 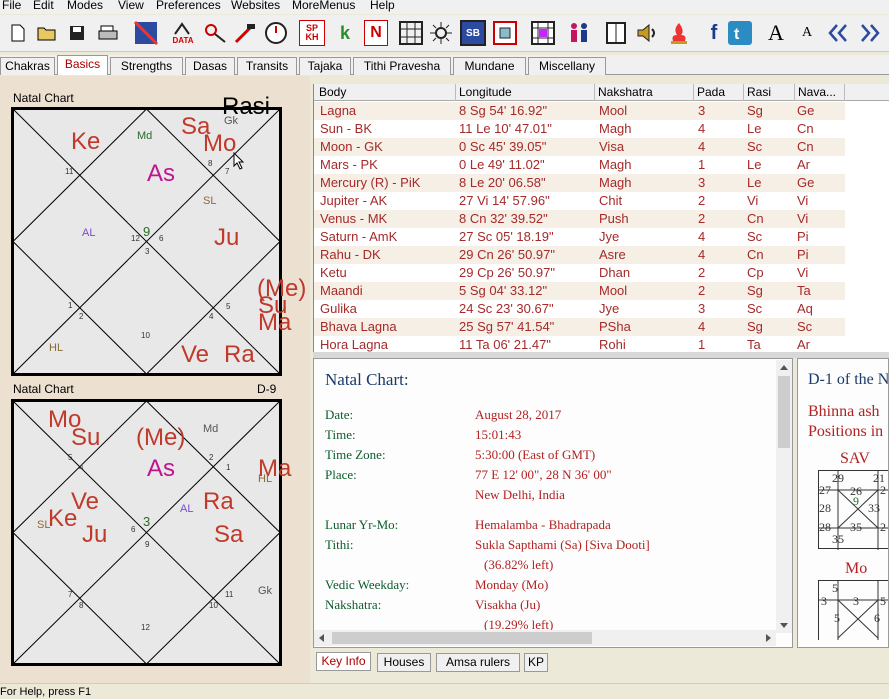 I want to click on info-value: Sukla Sapthami (Sa) [Siva Dooti], so click(x=562, y=545).